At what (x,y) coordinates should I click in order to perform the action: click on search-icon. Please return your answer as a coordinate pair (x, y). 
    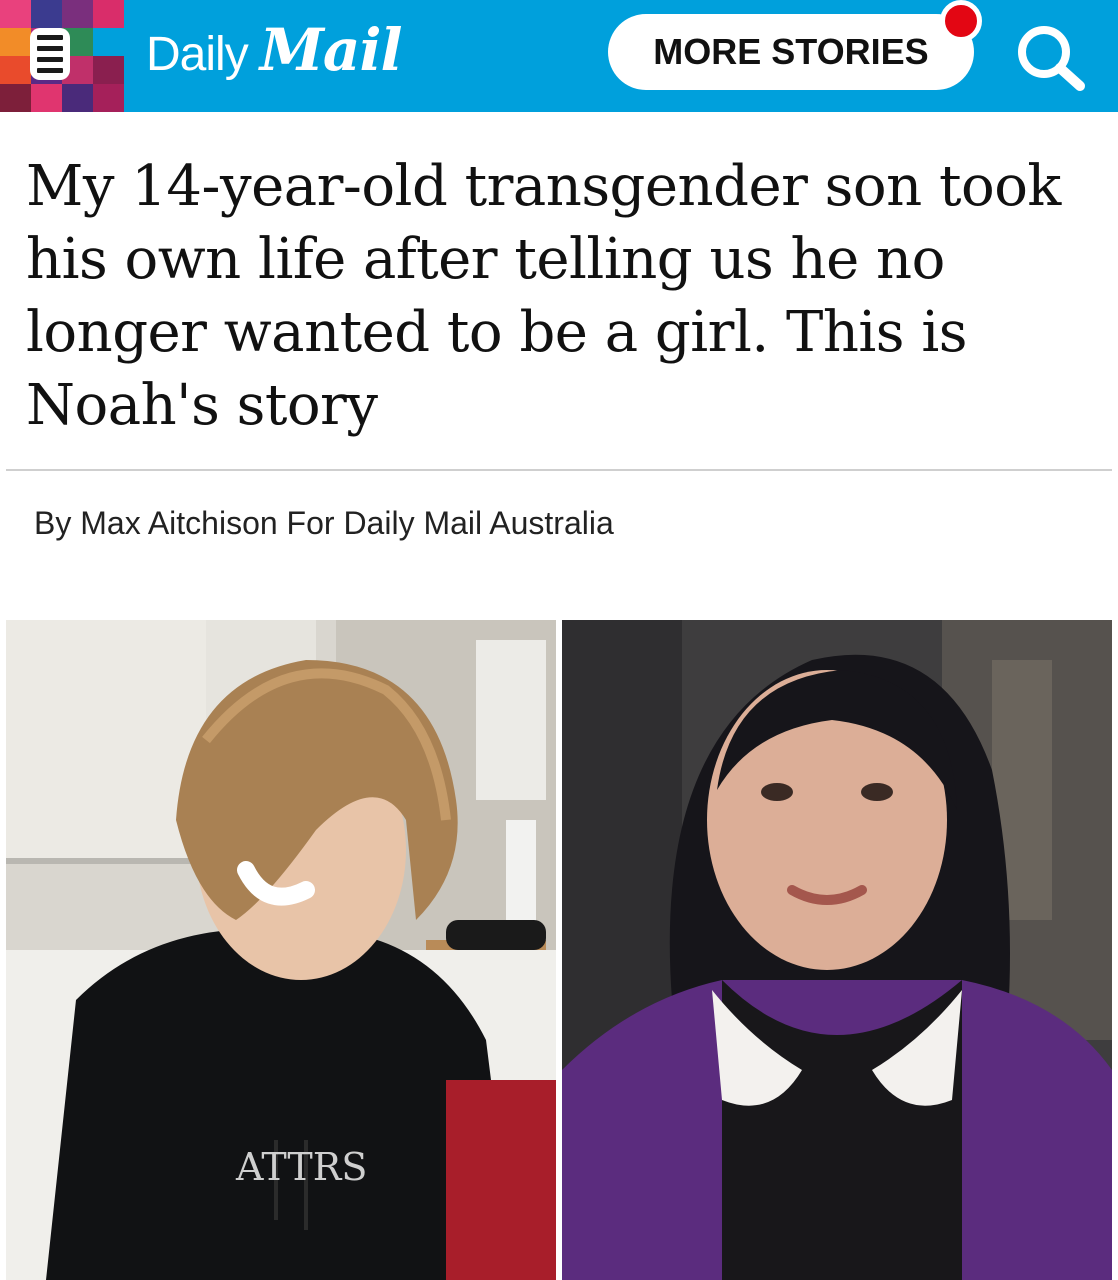
    Looking at the image, I should click on (1050, 56).